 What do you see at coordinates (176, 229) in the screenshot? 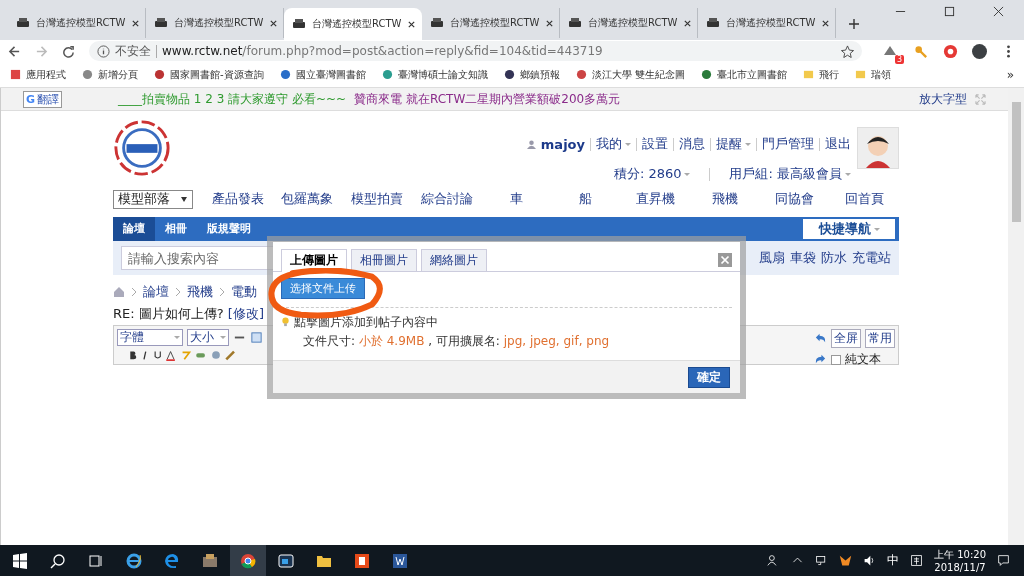
I see `sub-nav-tab: 相冊` at bounding box center [176, 229].